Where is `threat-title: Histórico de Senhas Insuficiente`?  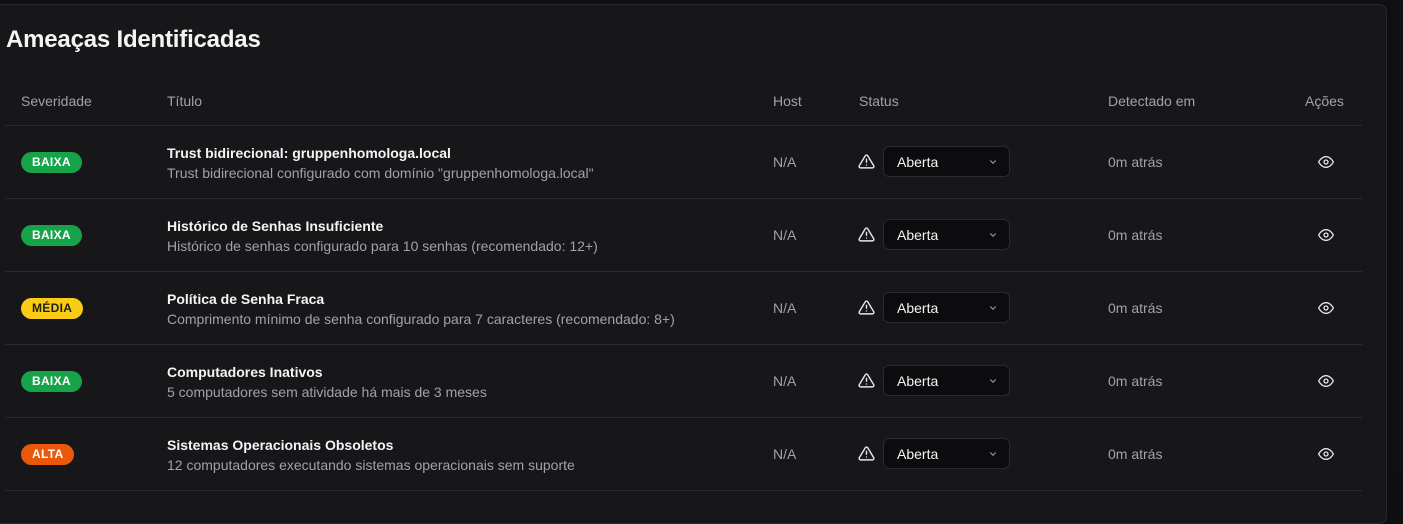 threat-title: Histórico de Senhas Insuficiente is located at coordinates (275, 226).